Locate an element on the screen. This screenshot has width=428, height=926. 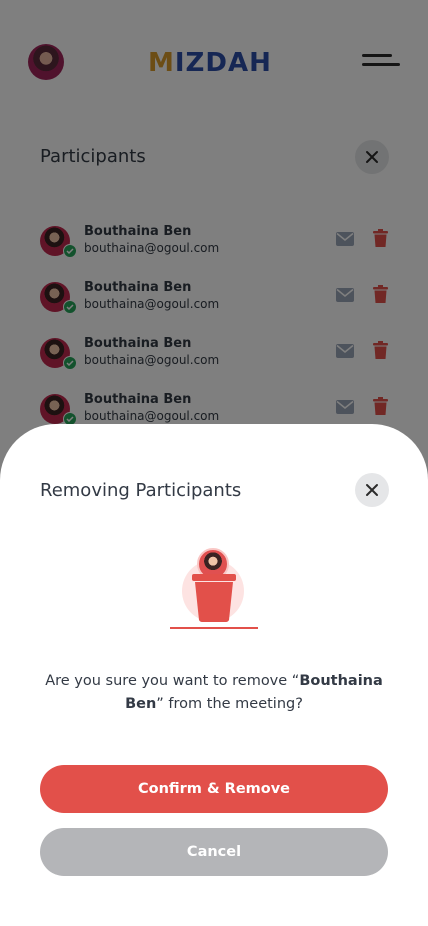
close-icon is located at coordinates (372, 490).